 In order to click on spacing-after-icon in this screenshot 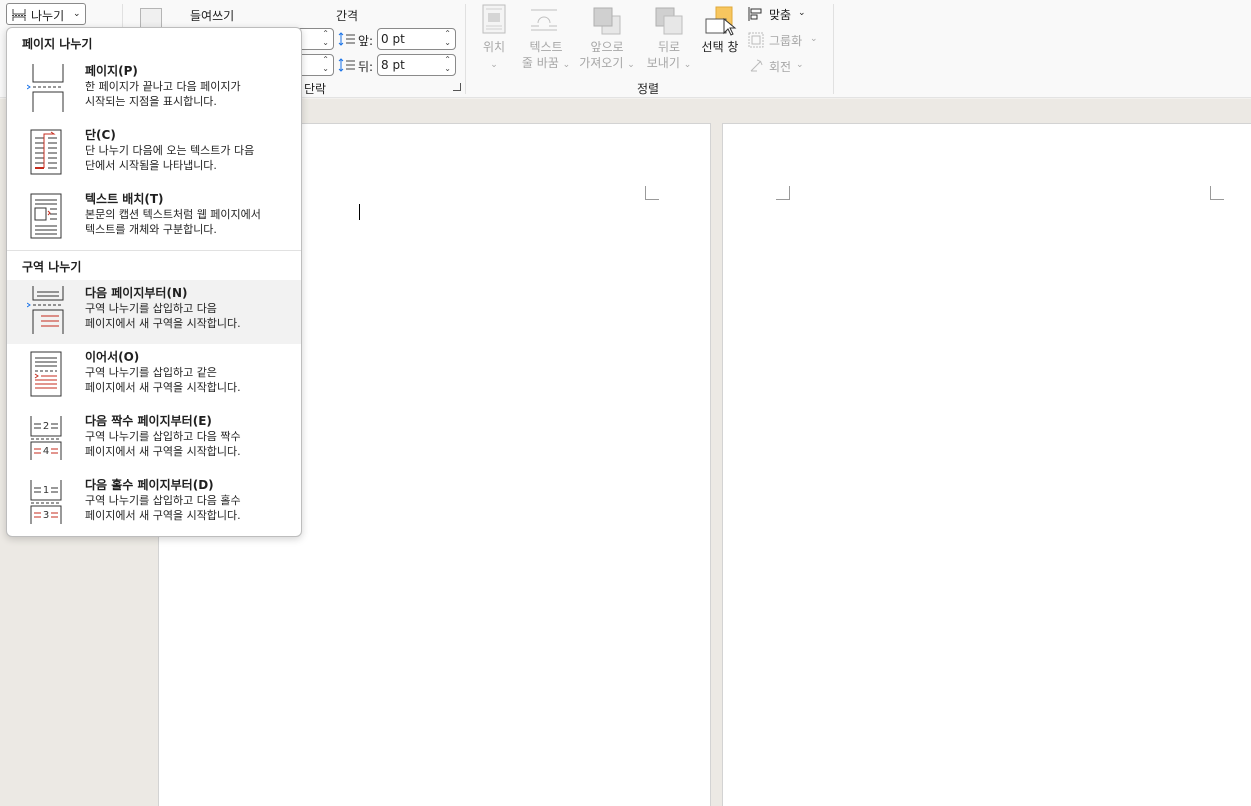, I will do `click(346, 65)`.